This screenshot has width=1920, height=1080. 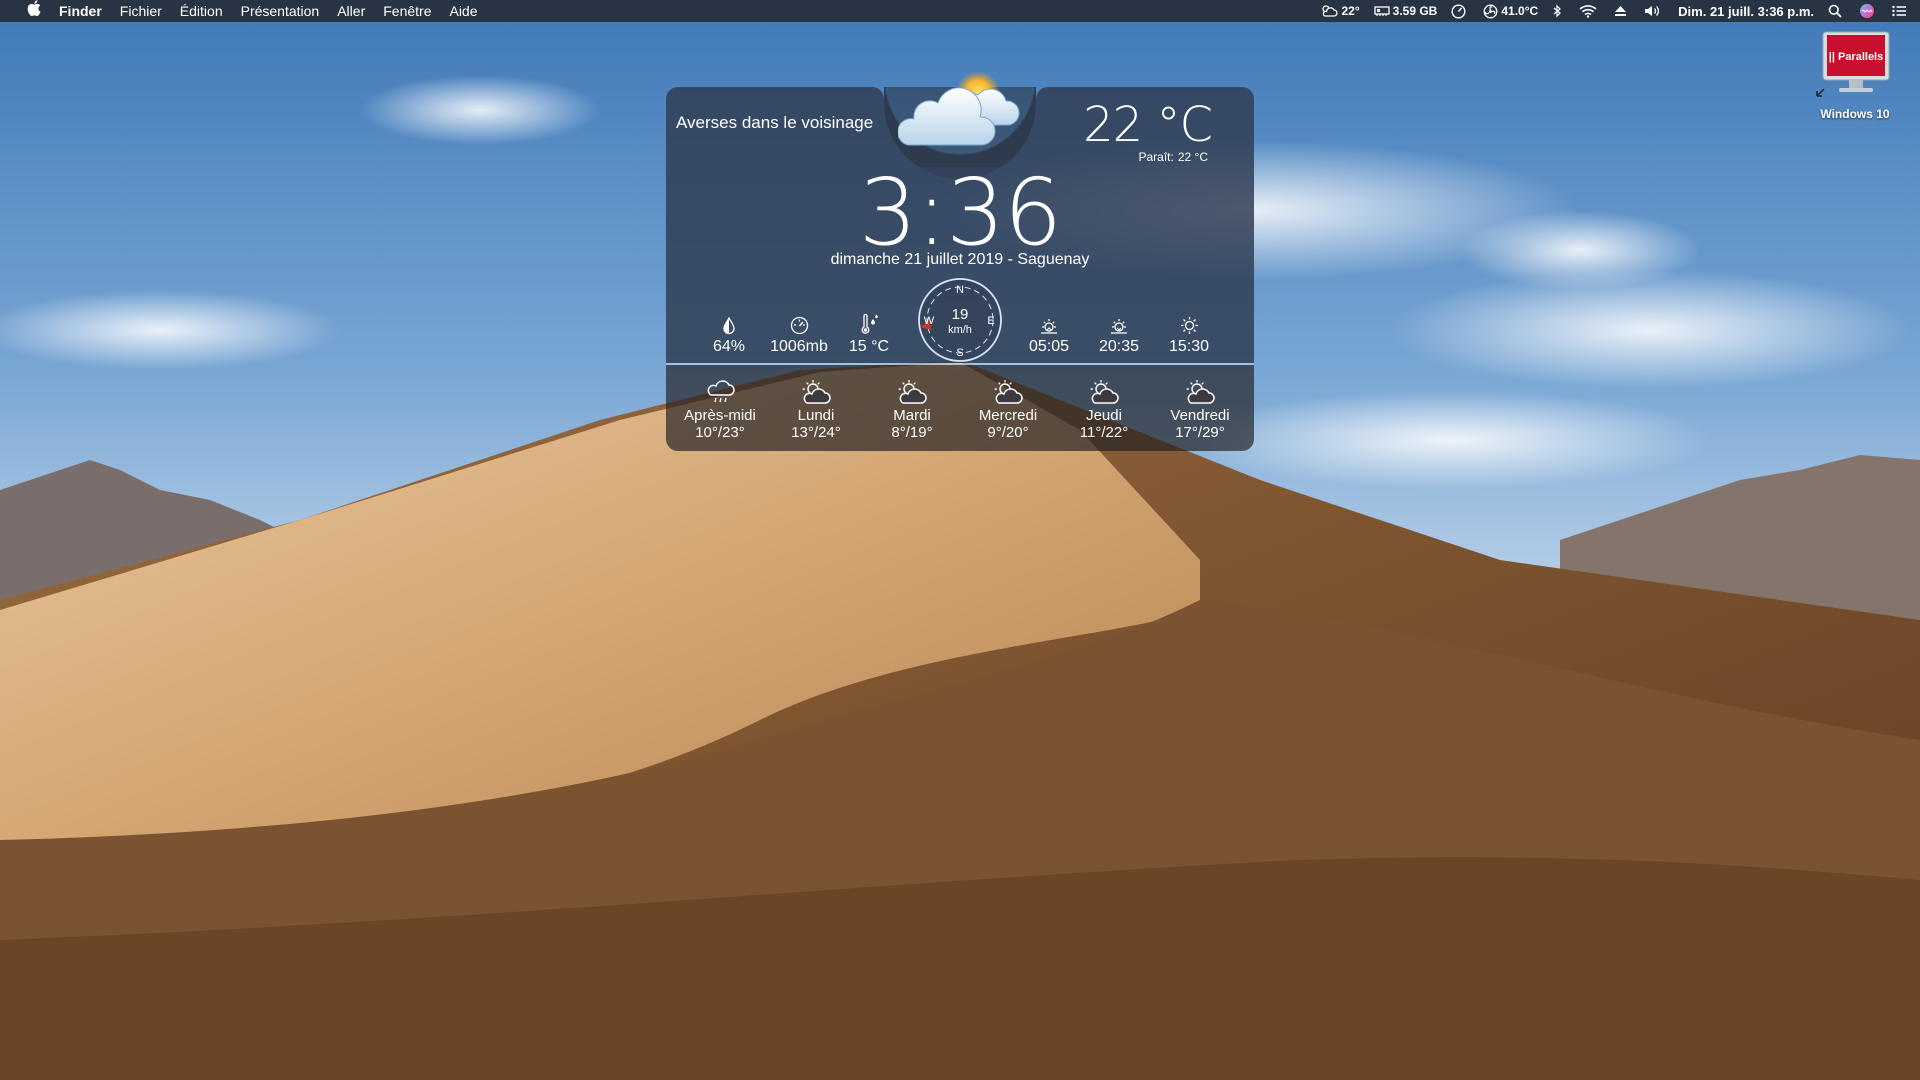 What do you see at coordinates (1049, 346) in the screenshot?
I see `sunrise-value: 05:05` at bounding box center [1049, 346].